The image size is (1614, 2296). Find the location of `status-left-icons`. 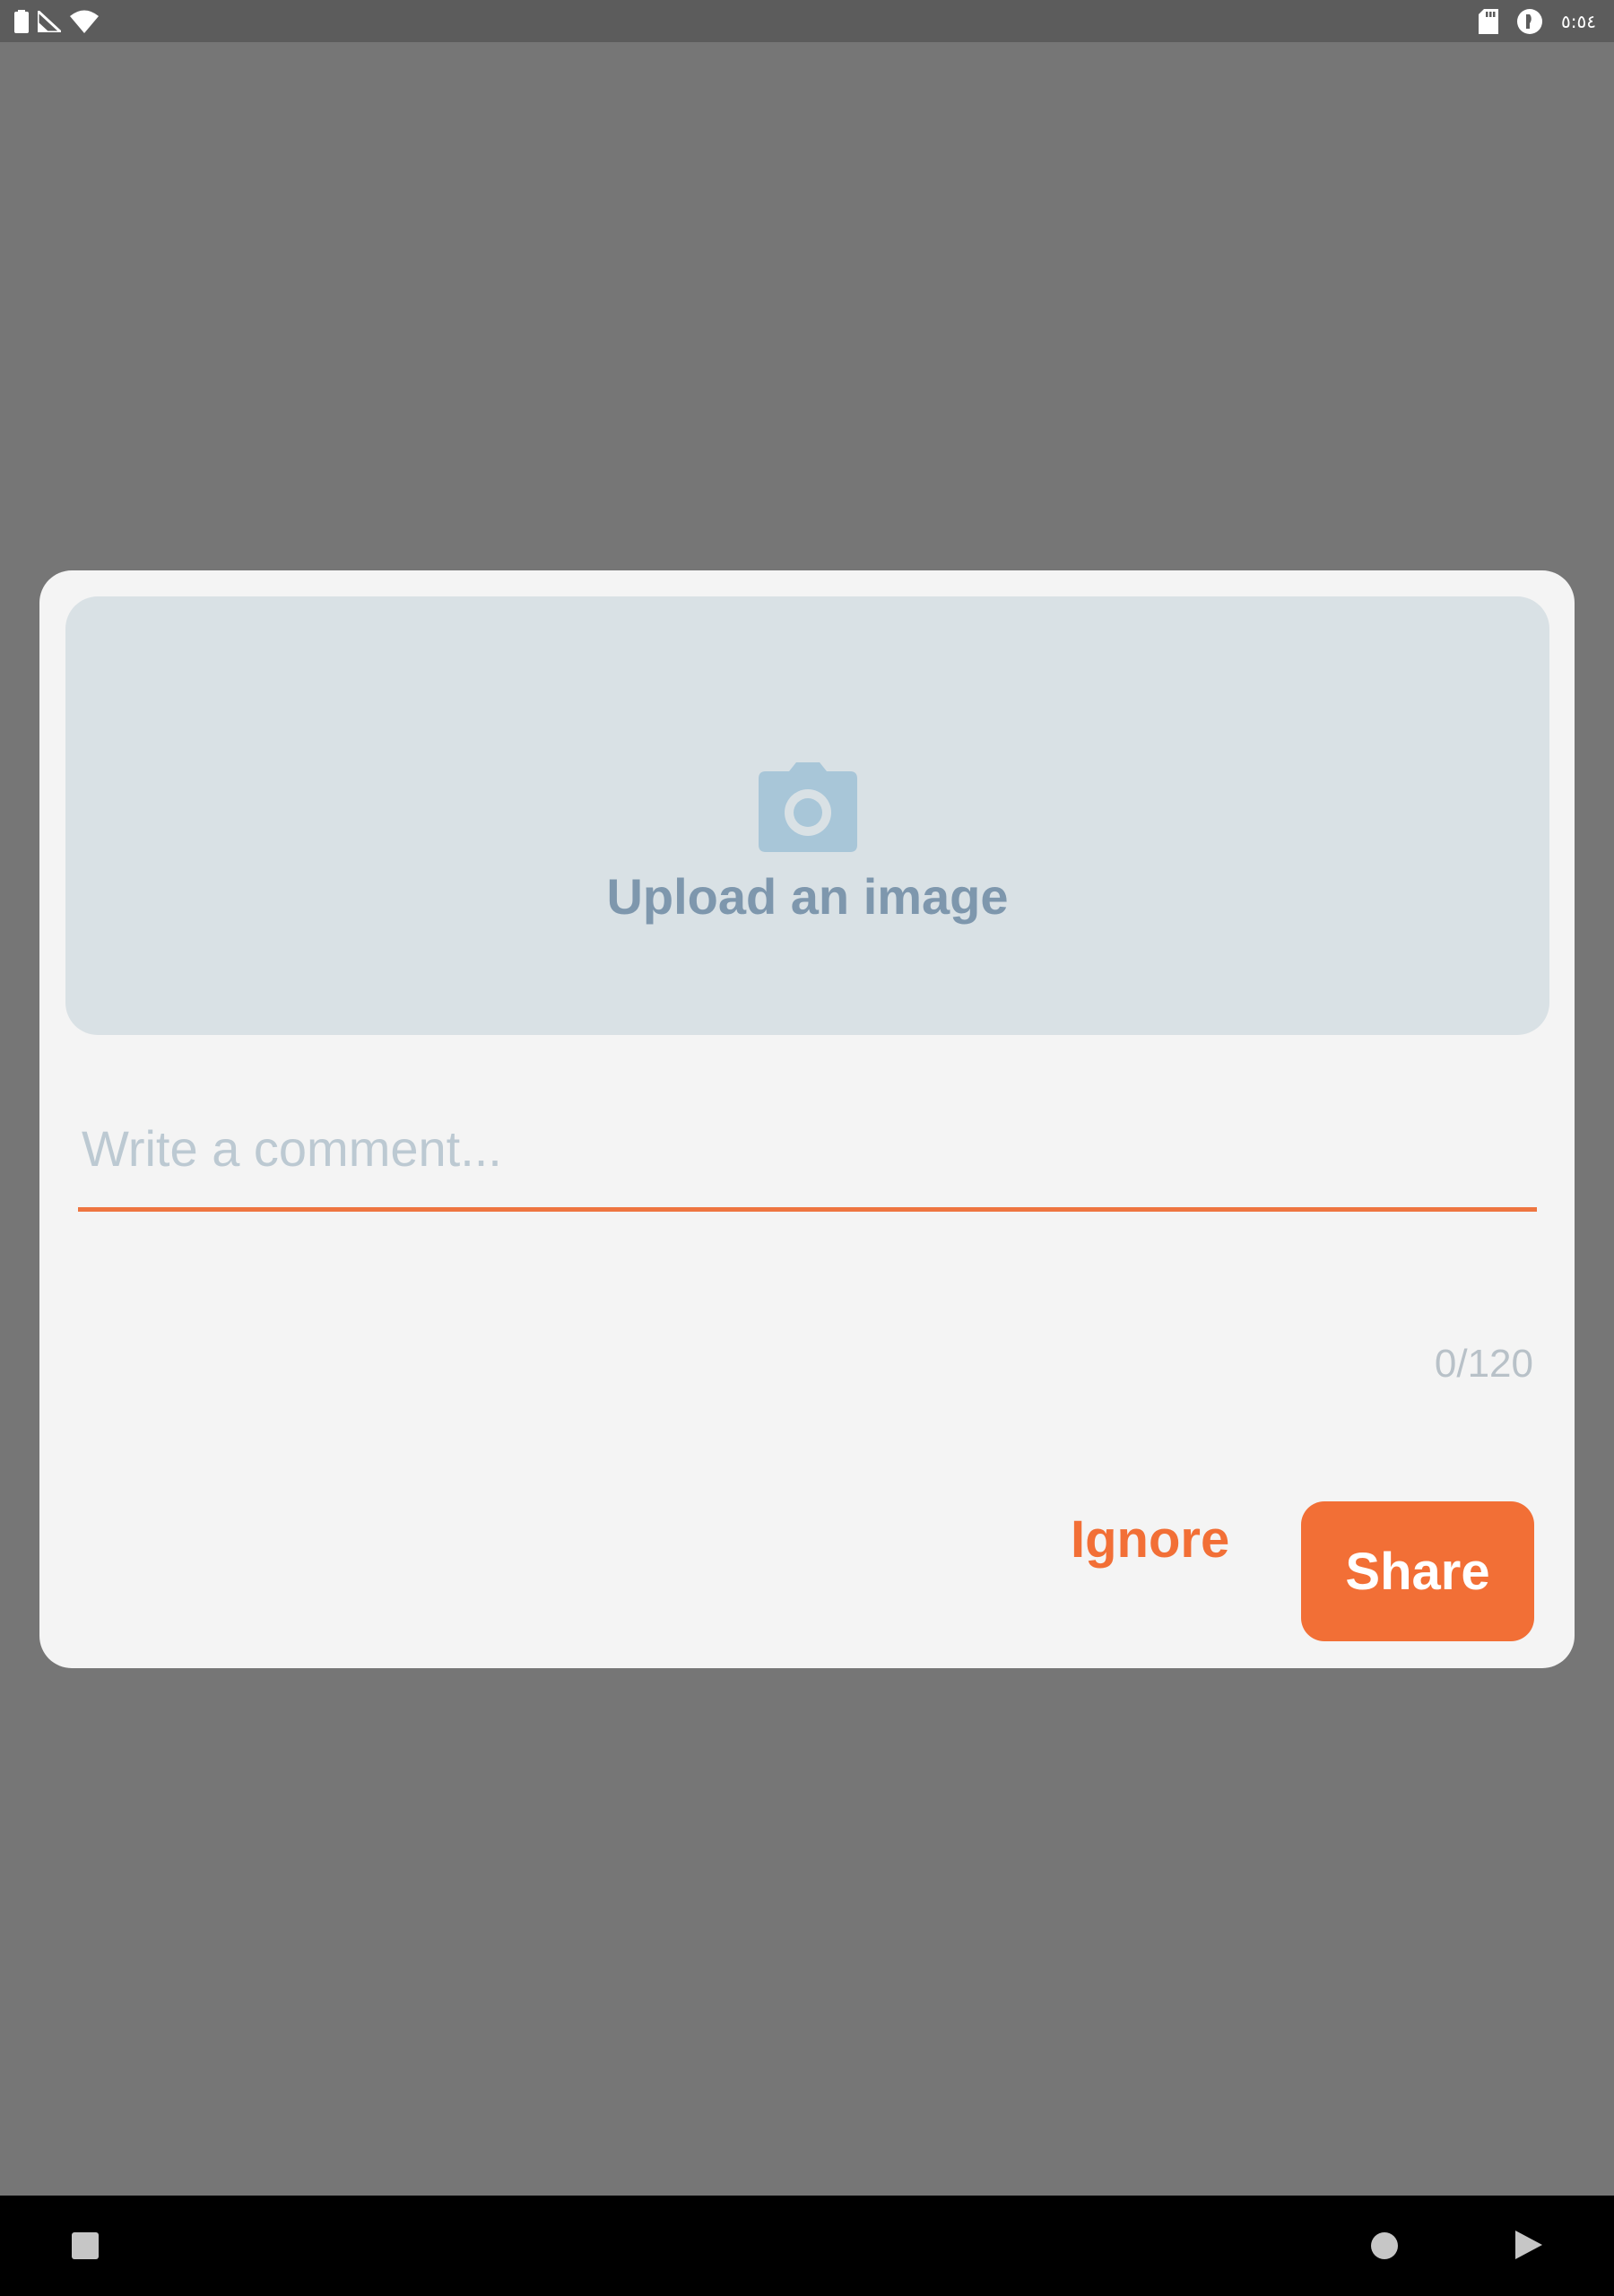

status-left-icons is located at coordinates (56, 21).